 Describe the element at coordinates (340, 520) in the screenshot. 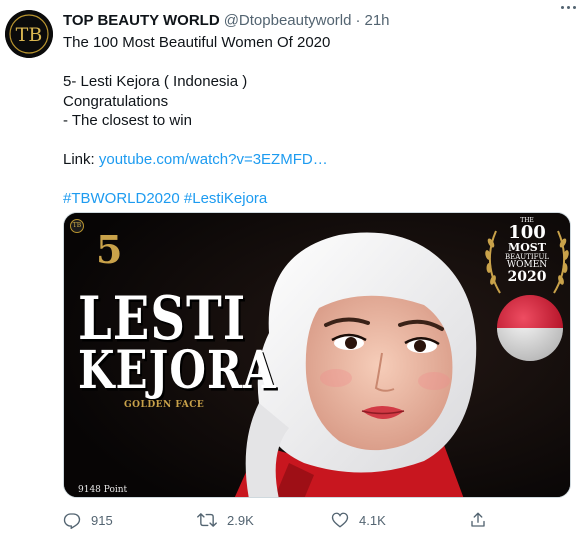

I see `like-icon` at that location.